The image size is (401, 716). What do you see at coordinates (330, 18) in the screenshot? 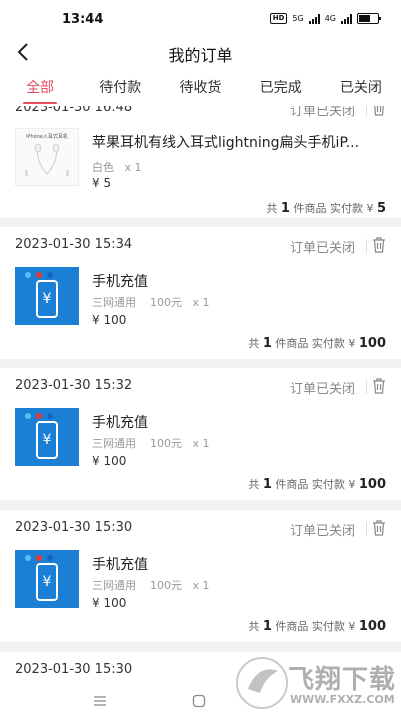
I see `network-4g-label: 4G` at bounding box center [330, 18].